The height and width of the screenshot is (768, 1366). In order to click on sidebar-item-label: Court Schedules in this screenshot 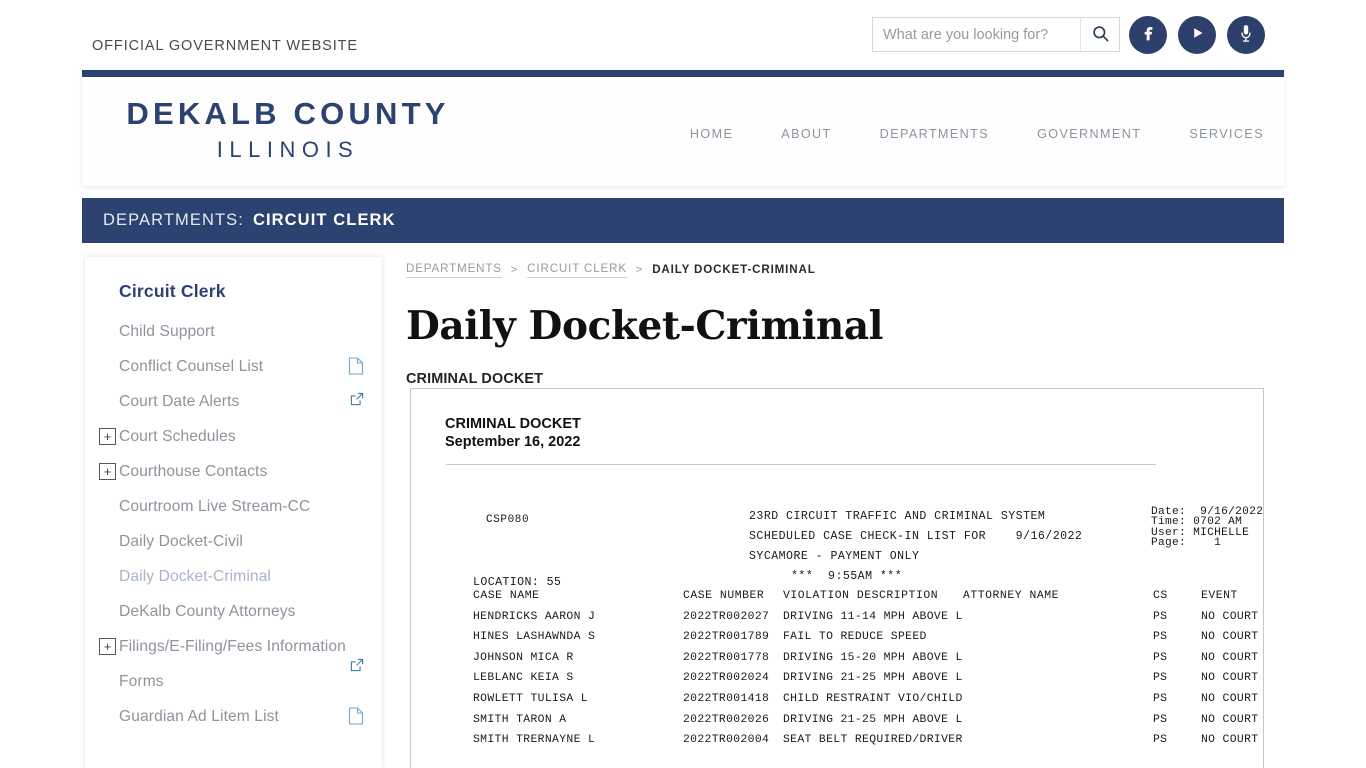, I will do `click(177, 436)`.